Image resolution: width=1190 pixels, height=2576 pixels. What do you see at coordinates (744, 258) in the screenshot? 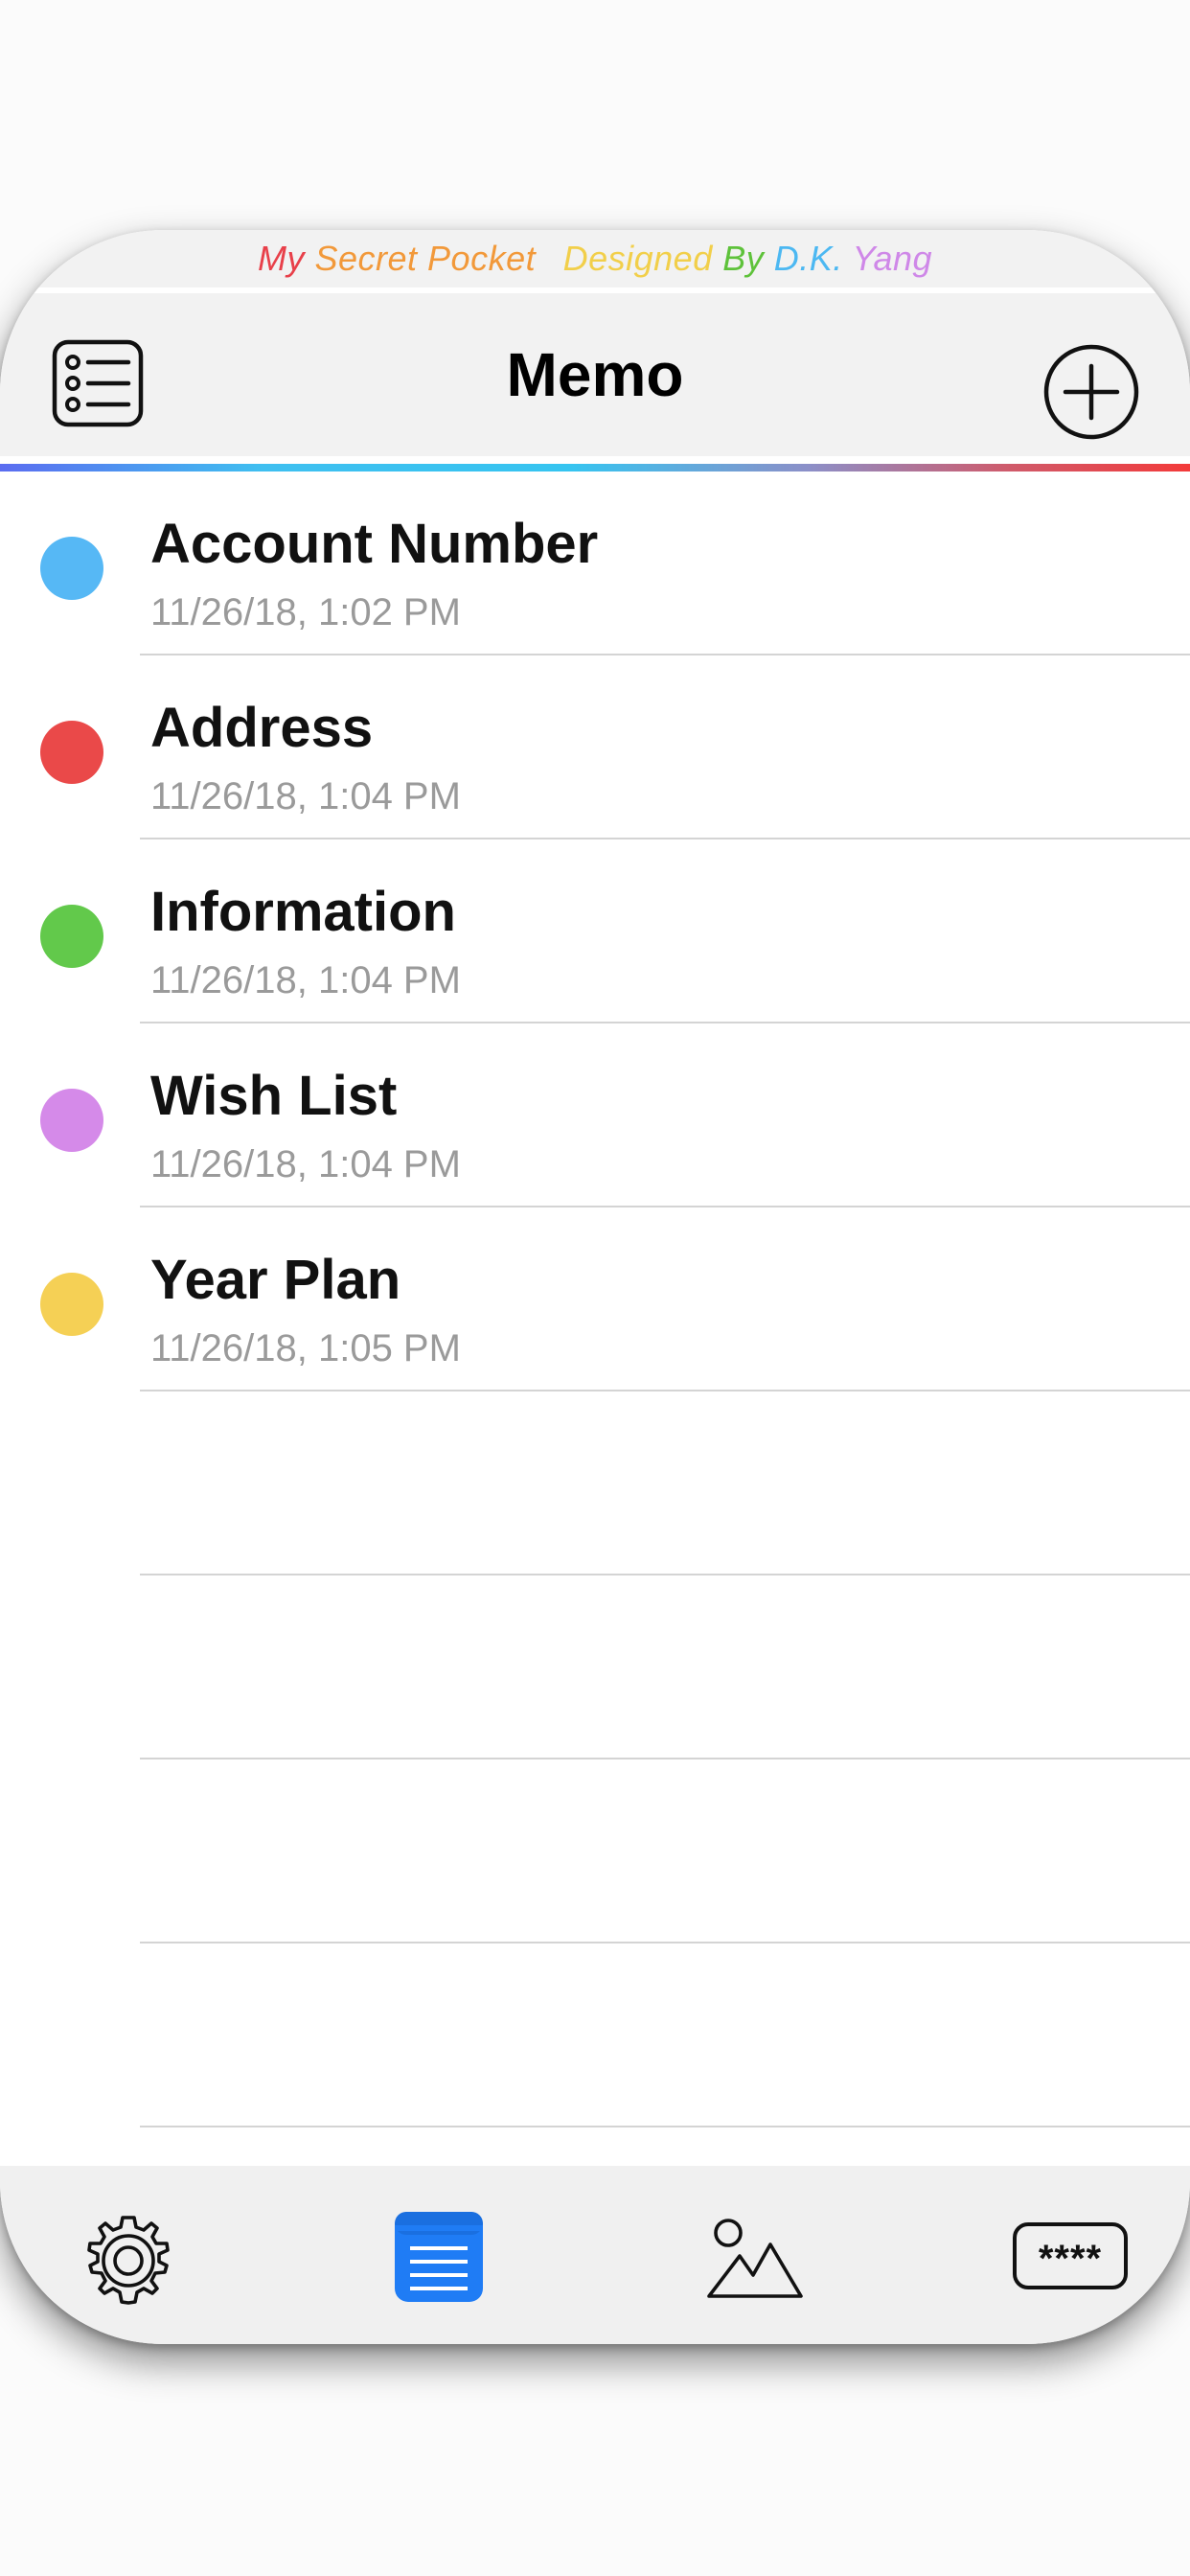
I see `banner-word: By` at bounding box center [744, 258].